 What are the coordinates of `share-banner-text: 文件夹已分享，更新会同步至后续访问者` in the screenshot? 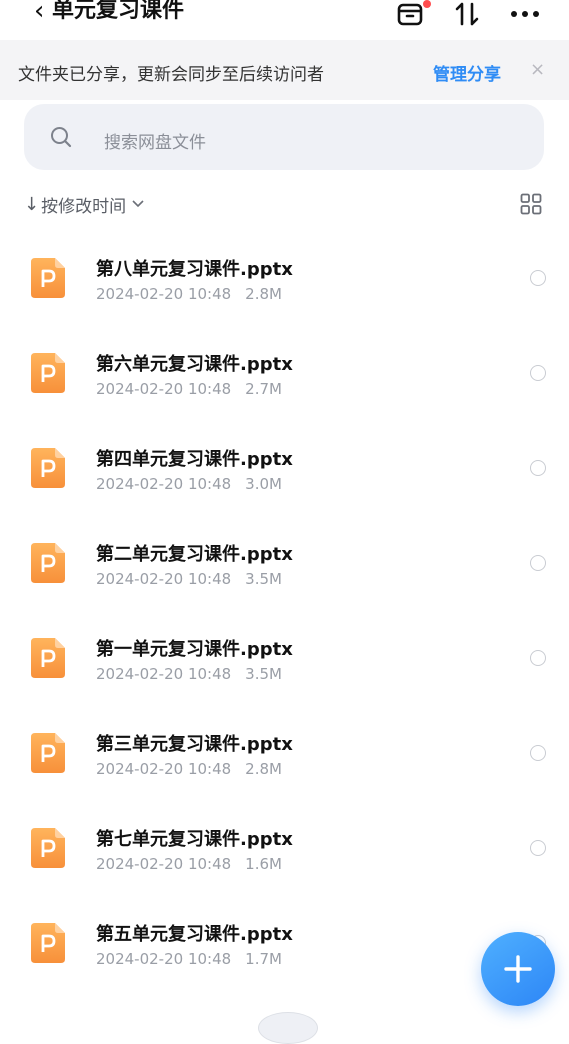 It's located at (171, 75).